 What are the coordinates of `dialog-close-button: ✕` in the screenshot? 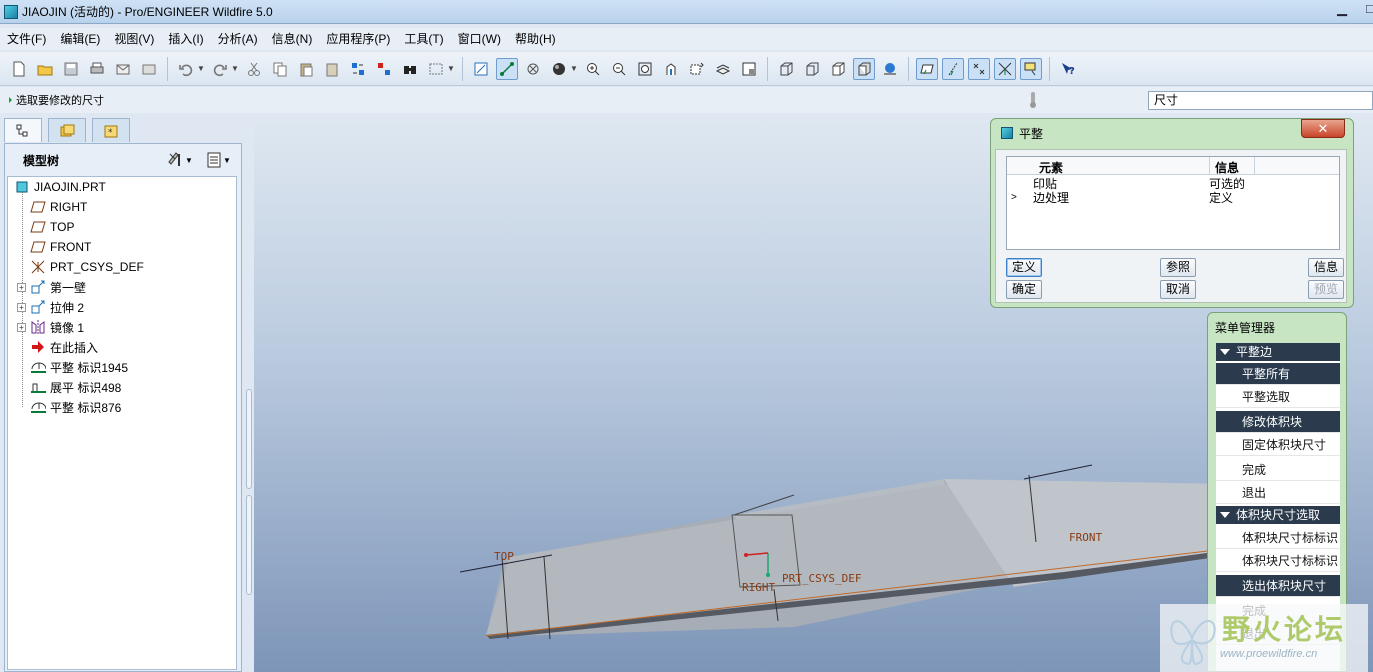 It's located at (1323, 128).